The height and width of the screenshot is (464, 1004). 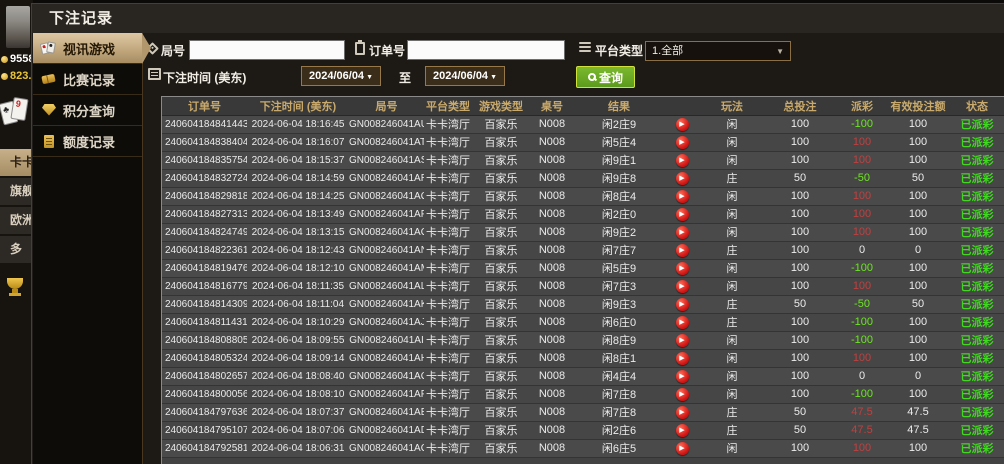 What do you see at coordinates (862, 178) in the screenshot?
I see `cell-payout: -50` at bounding box center [862, 178].